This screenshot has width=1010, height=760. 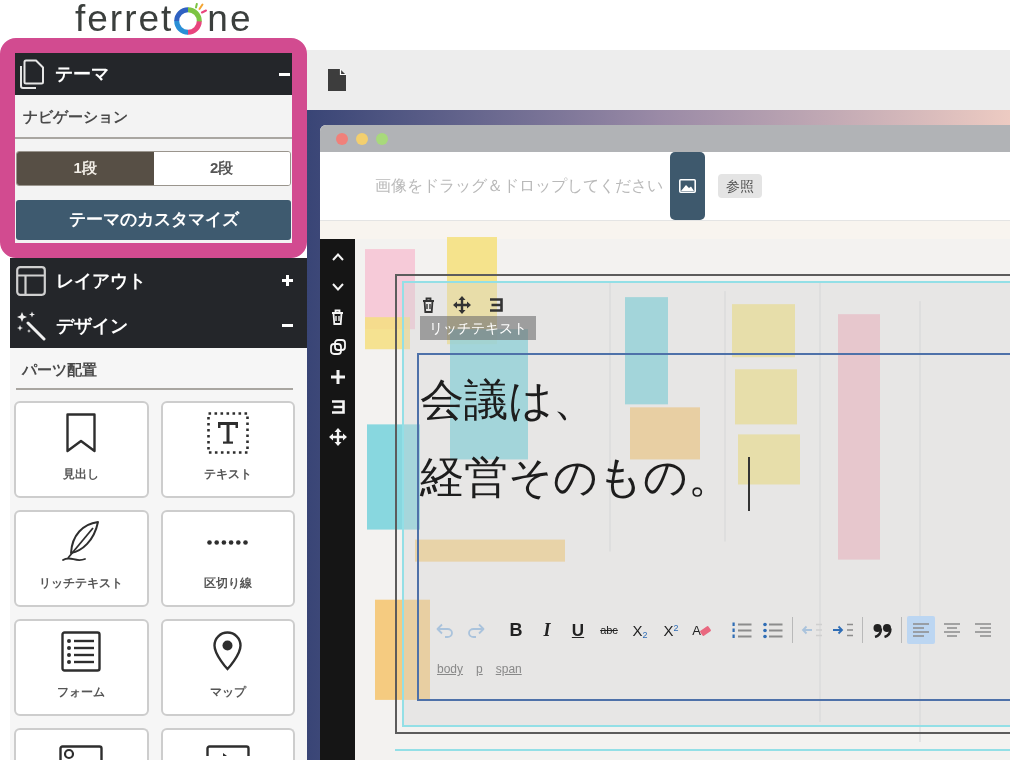 I want to click on subscript-button: X$_{2}$, so click(x=640, y=630).